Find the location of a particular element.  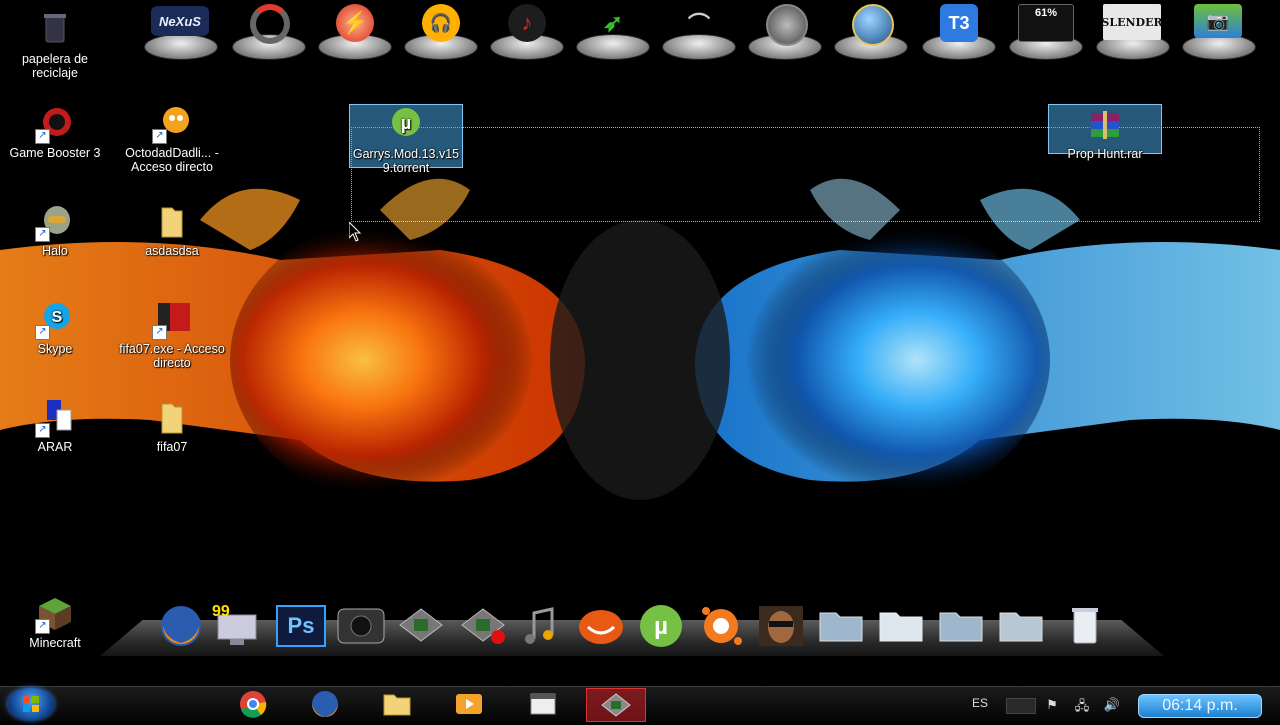

dock-screen-recorder is located at coordinates (421, 626).